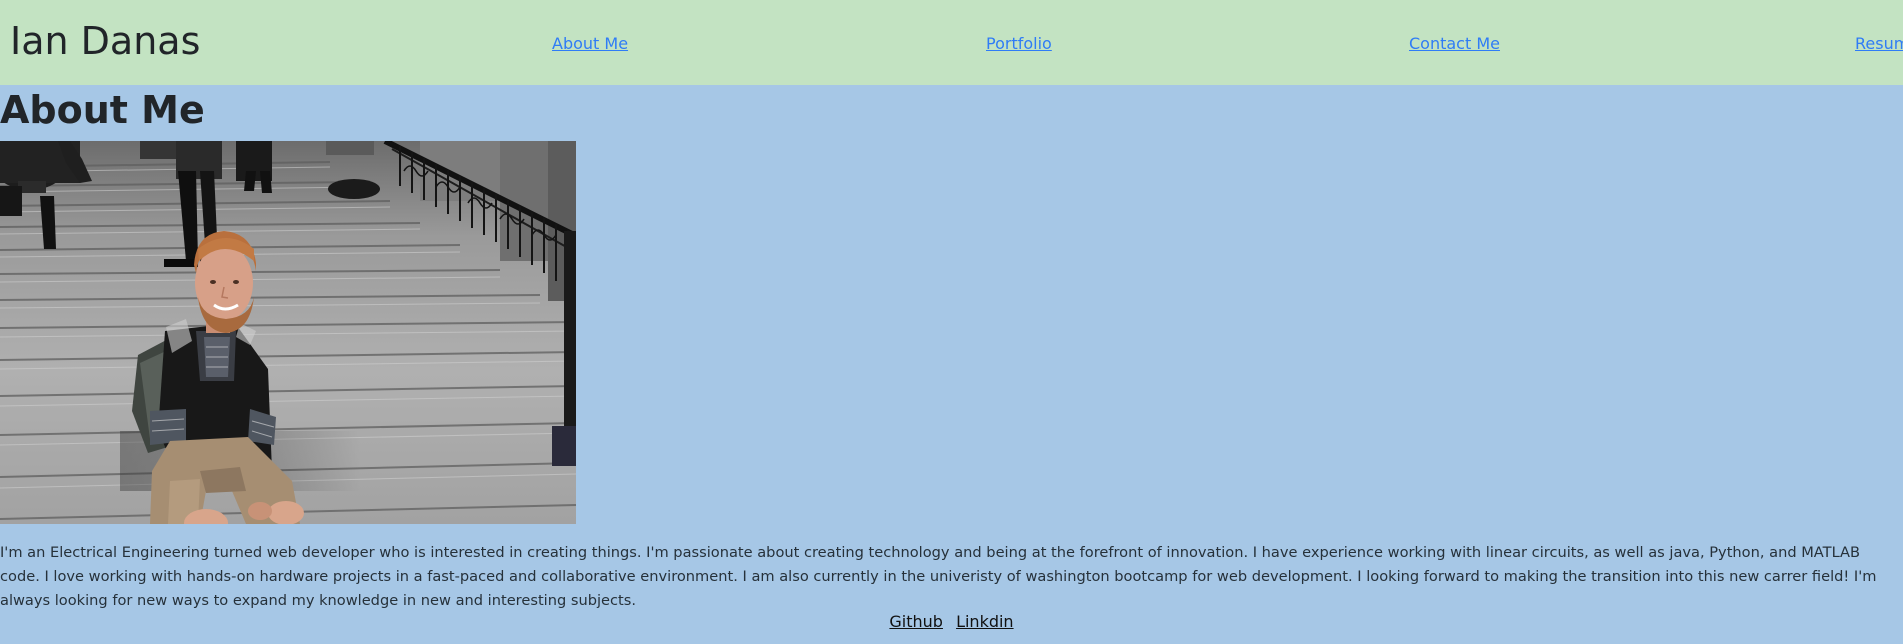  I want to click on nav-link-about-me: About Me, so click(590, 44).